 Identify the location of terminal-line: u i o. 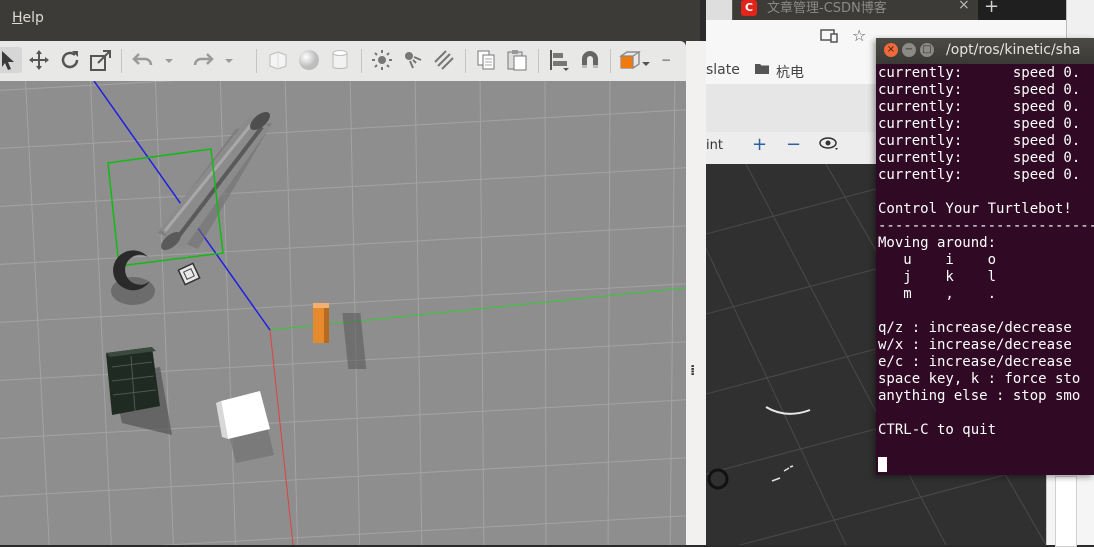
(937, 260).